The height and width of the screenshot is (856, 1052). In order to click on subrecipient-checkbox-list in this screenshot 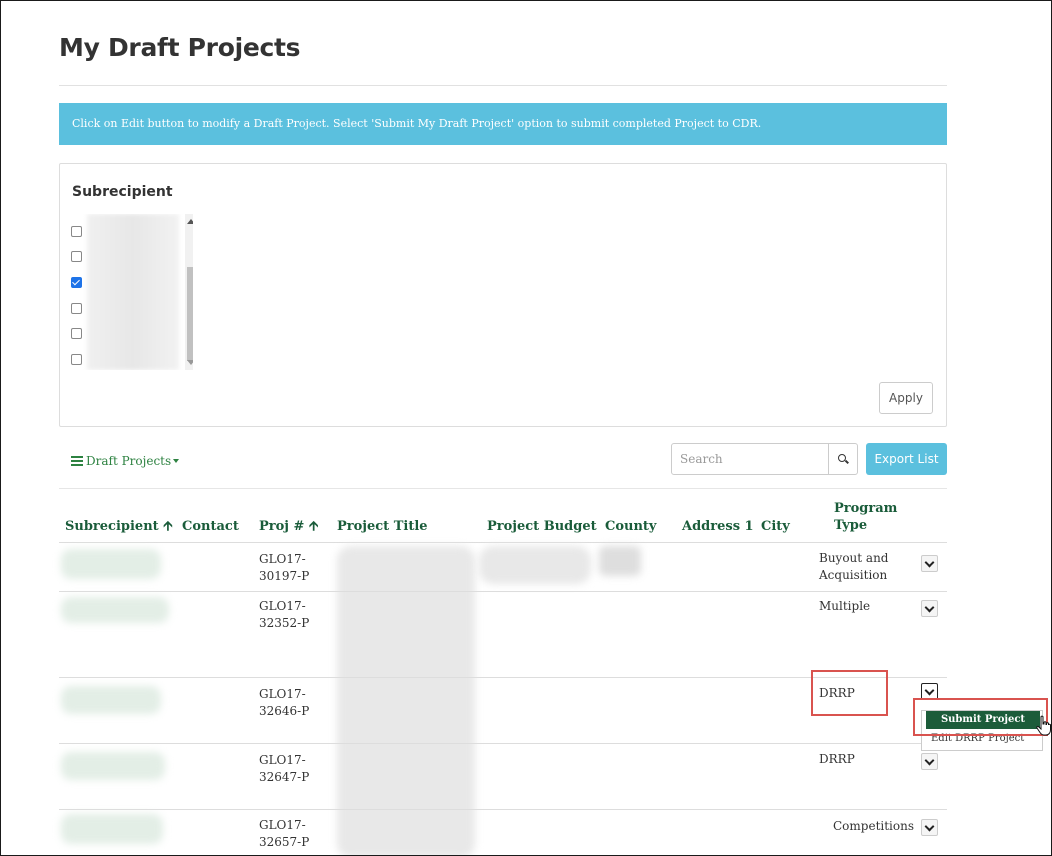, I will do `click(130, 292)`.